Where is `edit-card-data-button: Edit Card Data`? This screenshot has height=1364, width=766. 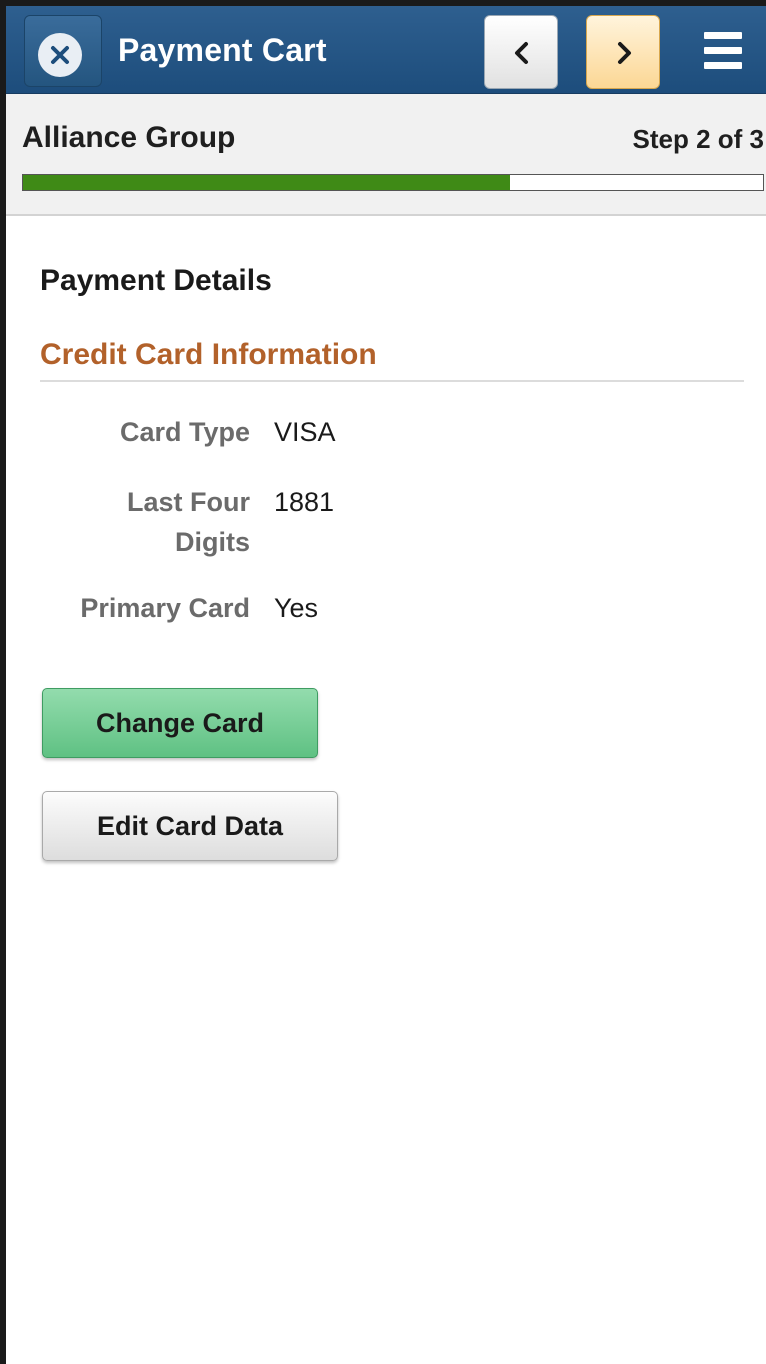
edit-card-data-button: Edit Card Data is located at coordinates (190, 826).